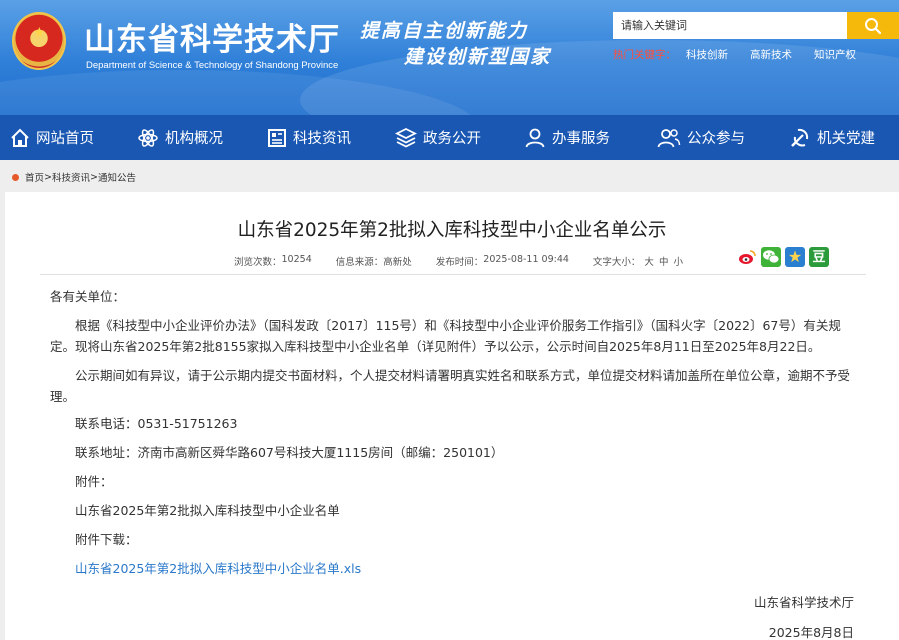 This screenshot has width=899, height=640. Describe the element at coordinates (835, 54) in the screenshot. I see `hot-keyword-link: 知识产权` at that location.